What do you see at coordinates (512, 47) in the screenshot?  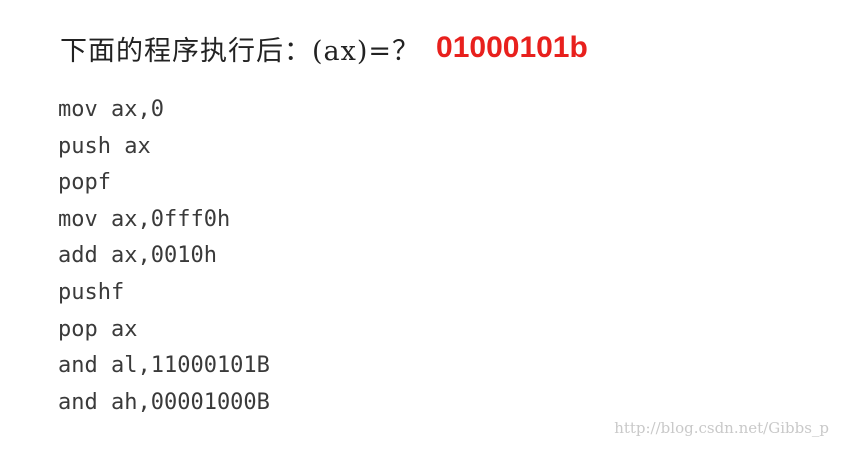 I see `answer-text: 01000101b` at bounding box center [512, 47].